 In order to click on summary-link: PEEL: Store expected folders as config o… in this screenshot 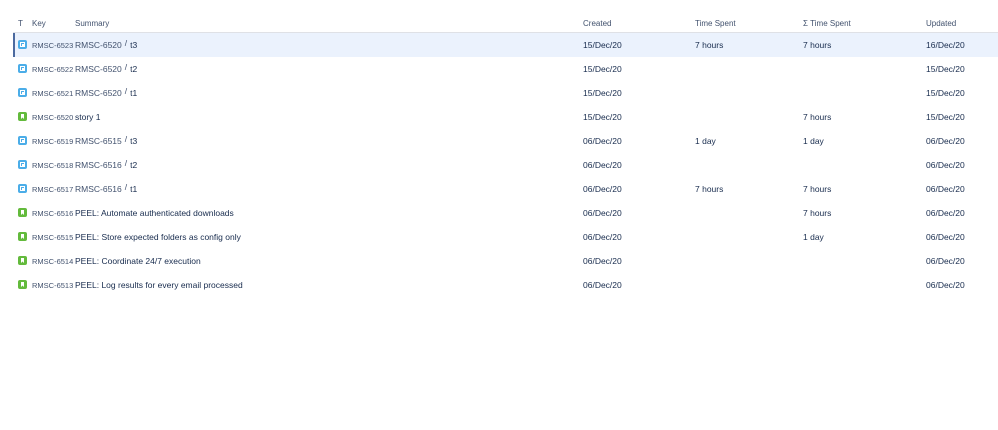, I will do `click(158, 237)`.